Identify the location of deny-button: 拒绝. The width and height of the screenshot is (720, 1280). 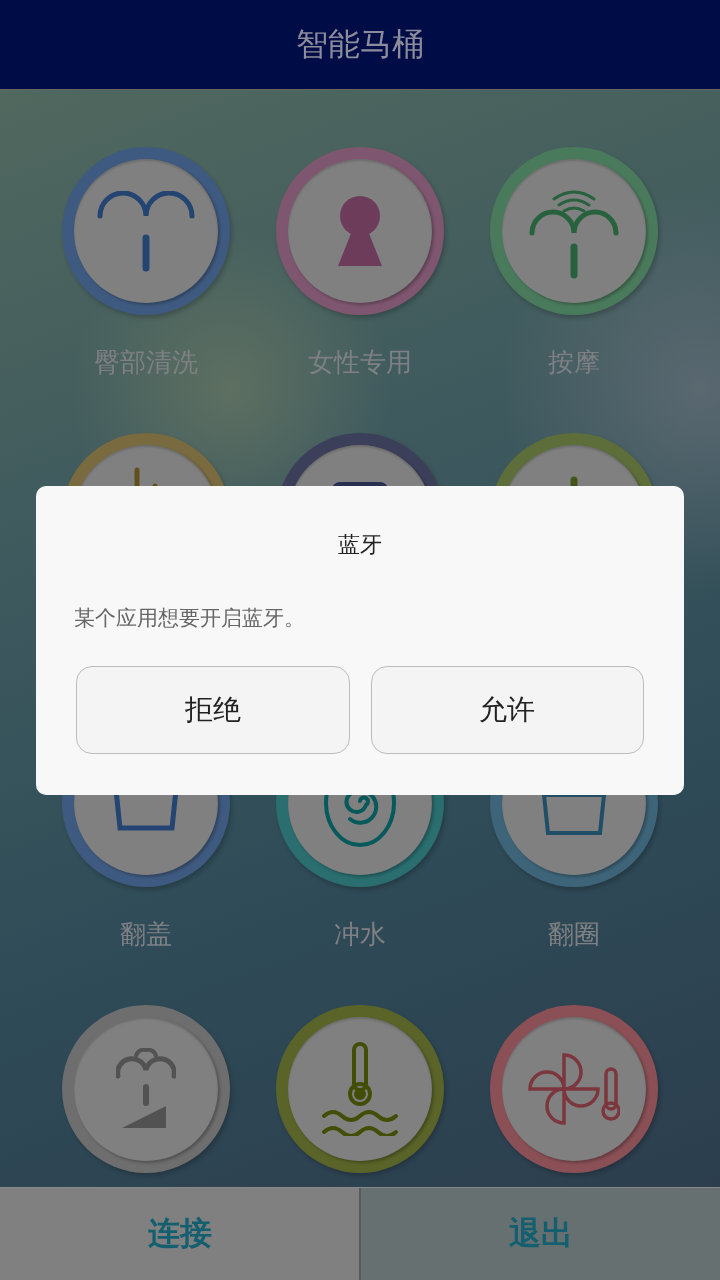
(213, 710).